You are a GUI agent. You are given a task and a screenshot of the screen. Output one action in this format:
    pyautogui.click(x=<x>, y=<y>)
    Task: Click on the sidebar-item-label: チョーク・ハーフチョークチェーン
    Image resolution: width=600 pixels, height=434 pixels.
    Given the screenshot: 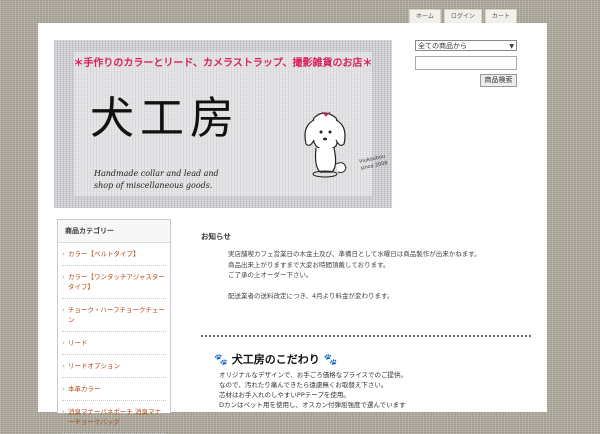 What is the action you would take?
    pyautogui.click(x=116, y=315)
    